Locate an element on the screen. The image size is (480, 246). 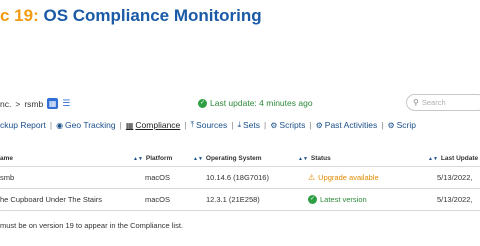
tab-backup-report-label: ckup Report is located at coordinates (23, 125).